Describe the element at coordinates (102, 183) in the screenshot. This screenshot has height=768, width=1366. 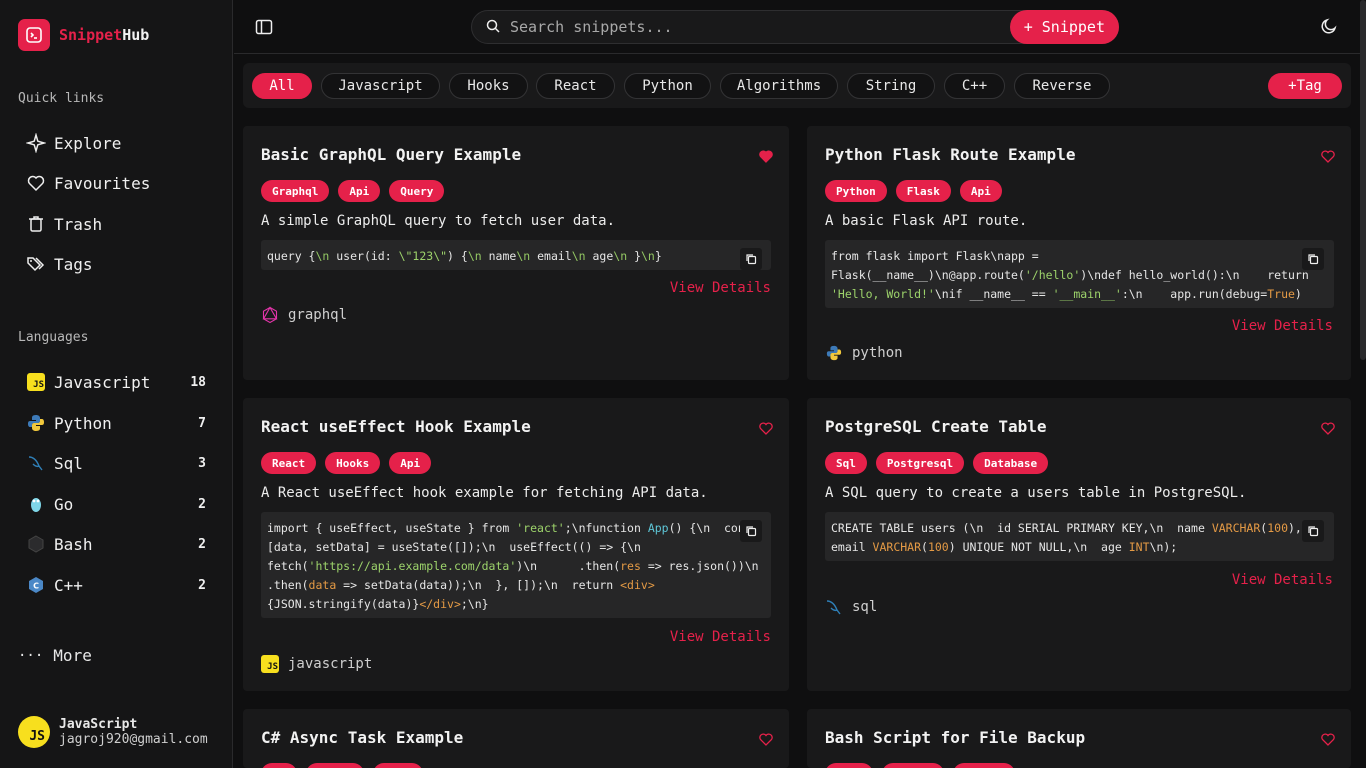
I see `sidebar-item-label: Favourites` at that location.